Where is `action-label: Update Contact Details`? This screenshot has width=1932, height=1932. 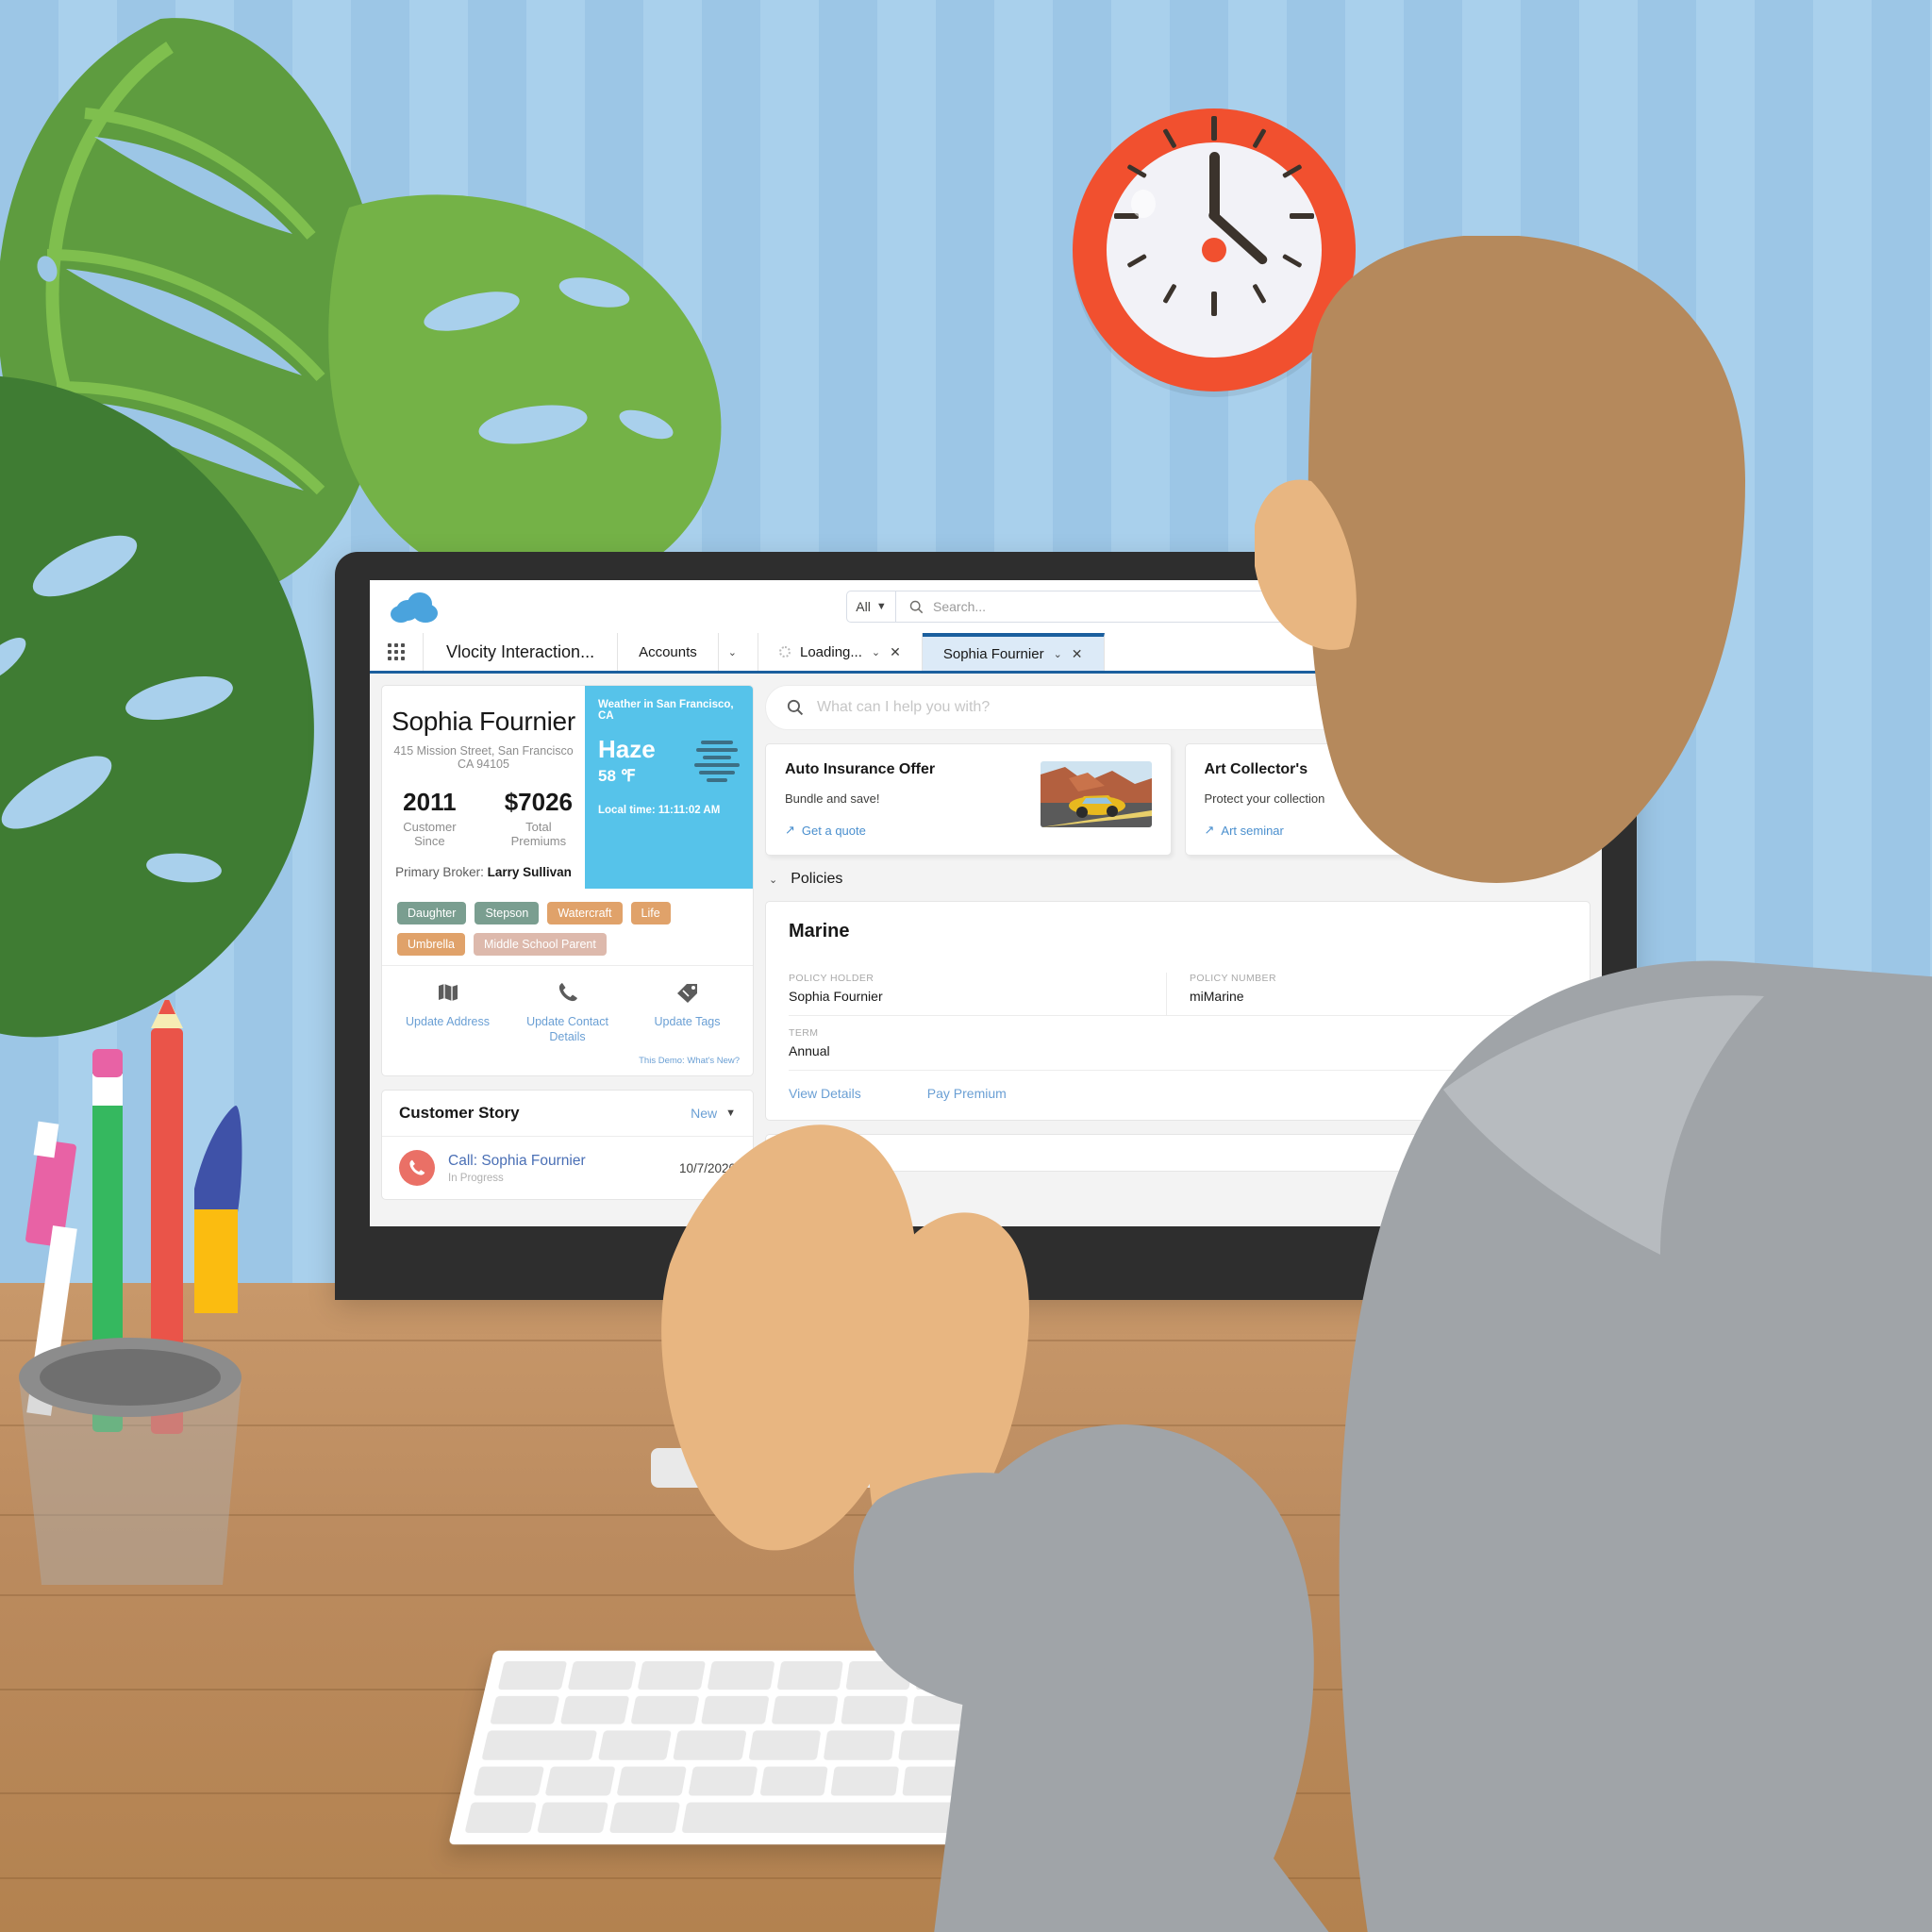 action-label: Update Contact Details is located at coordinates (567, 1029).